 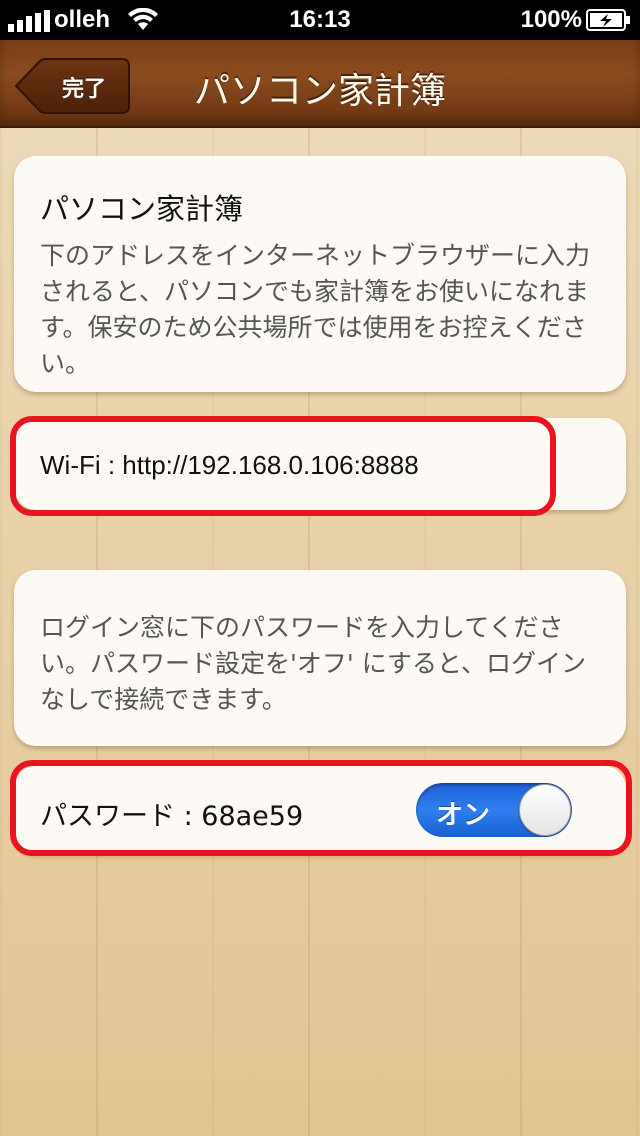 What do you see at coordinates (320, 810) in the screenshot?
I see `password-card: パスワード : 68ae59 オン` at bounding box center [320, 810].